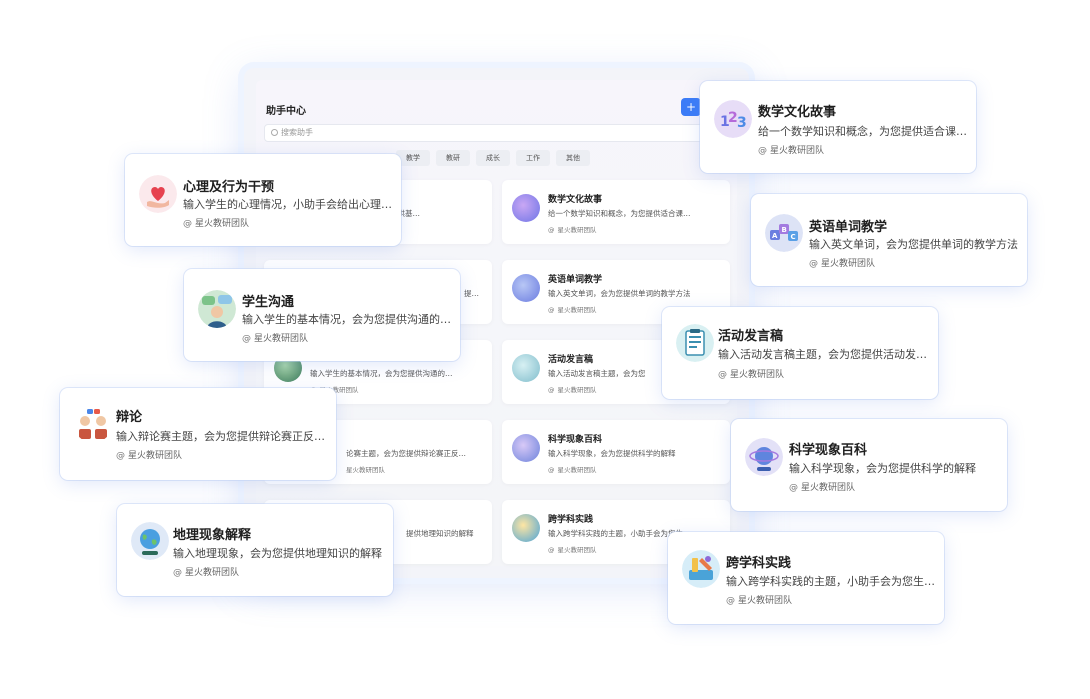  What do you see at coordinates (286, 111) in the screenshot?
I see `page-title: 助手中心` at bounding box center [286, 111].